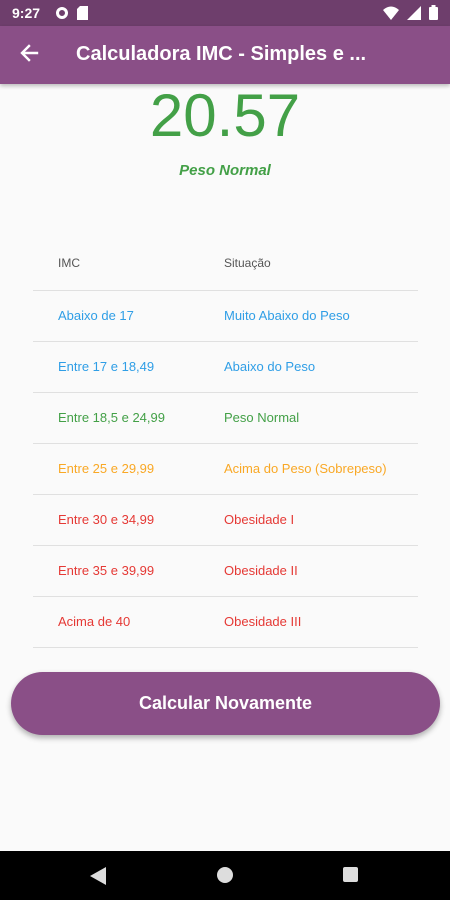 This screenshot has height=900, width=450. What do you see at coordinates (225, 170) in the screenshot?
I see `bmi-result-label: Peso Normal` at bounding box center [225, 170].